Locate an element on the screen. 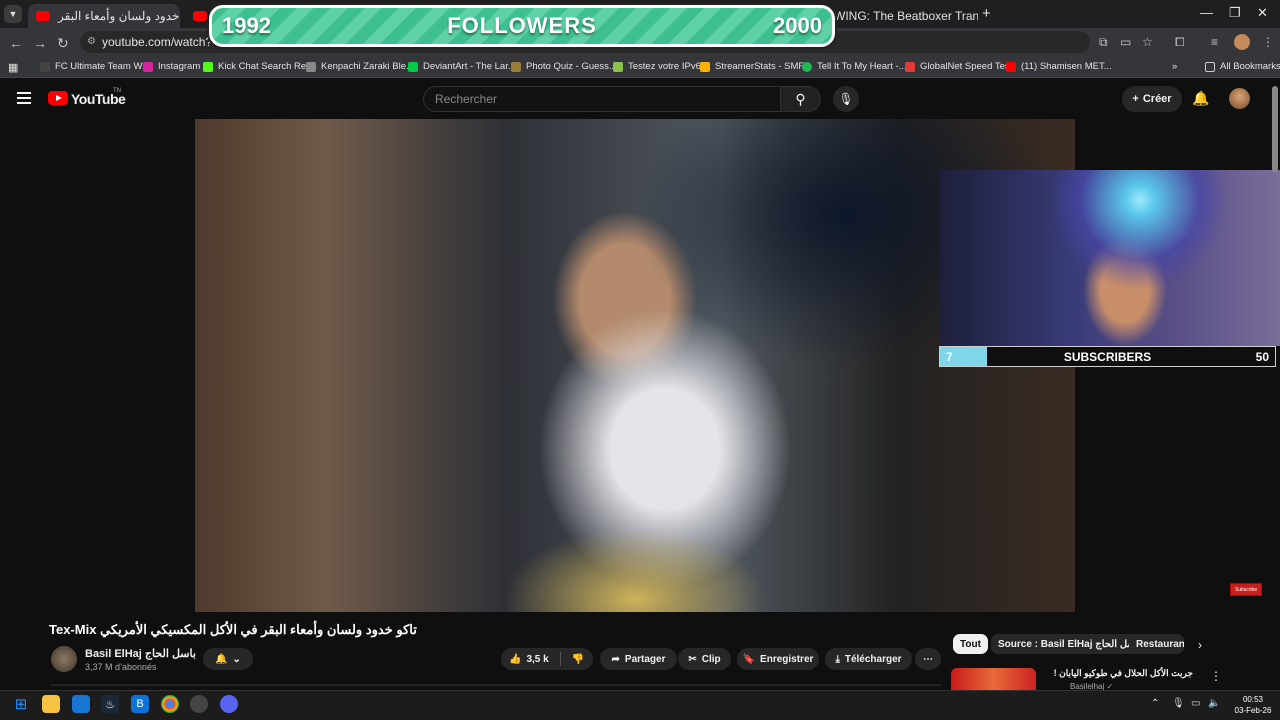 The image size is (1280, 720). chrome-icon is located at coordinates (170, 704).